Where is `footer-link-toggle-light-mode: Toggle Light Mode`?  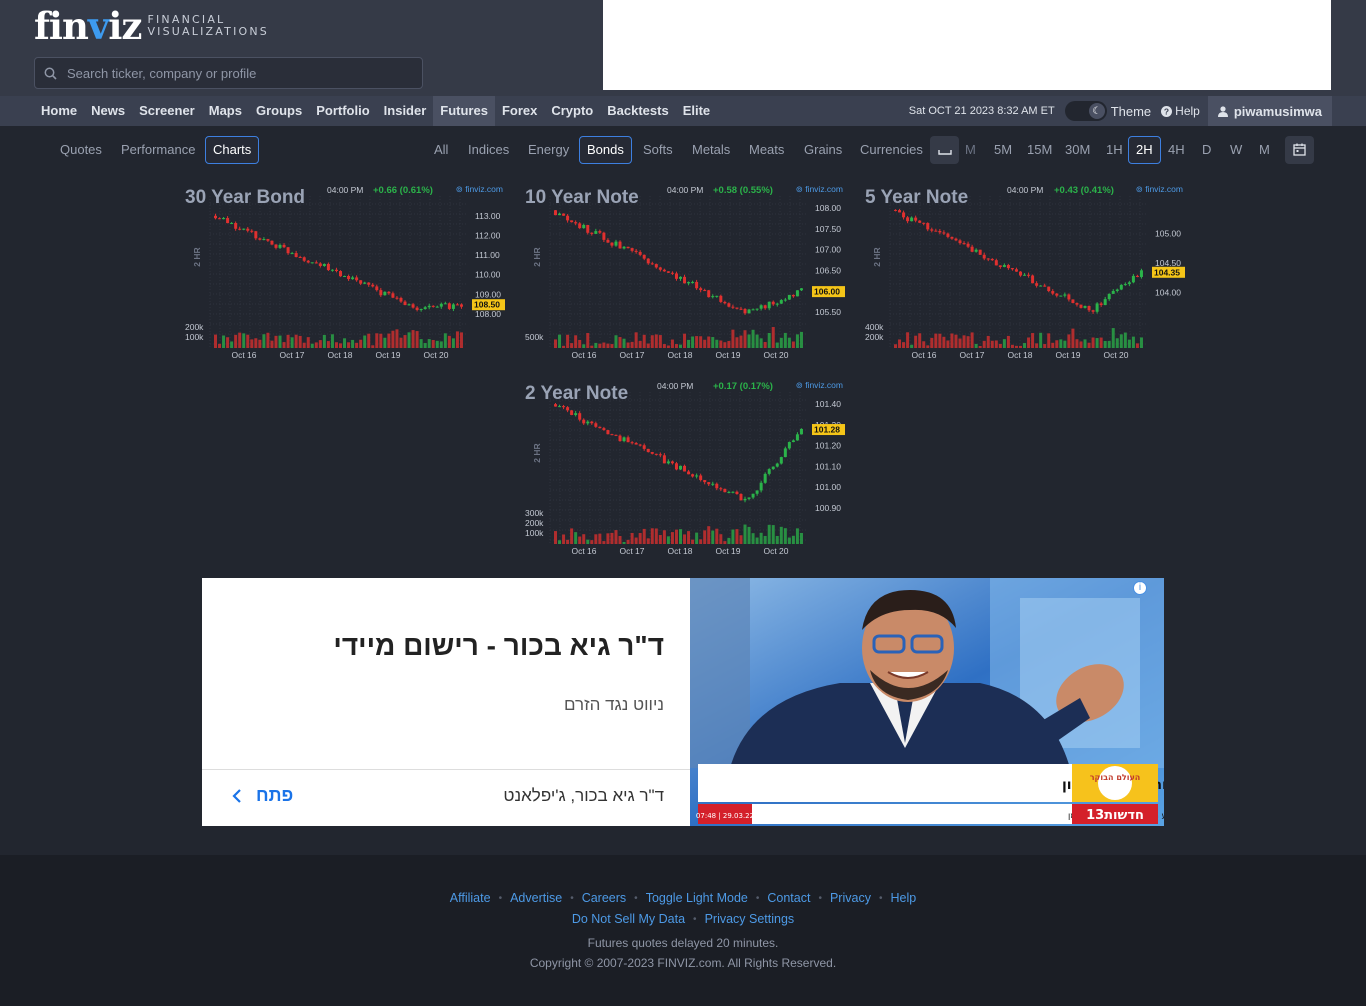 footer-link-toggle-light-mode: Toggle Light Mode is located at coordinates (697, 898).